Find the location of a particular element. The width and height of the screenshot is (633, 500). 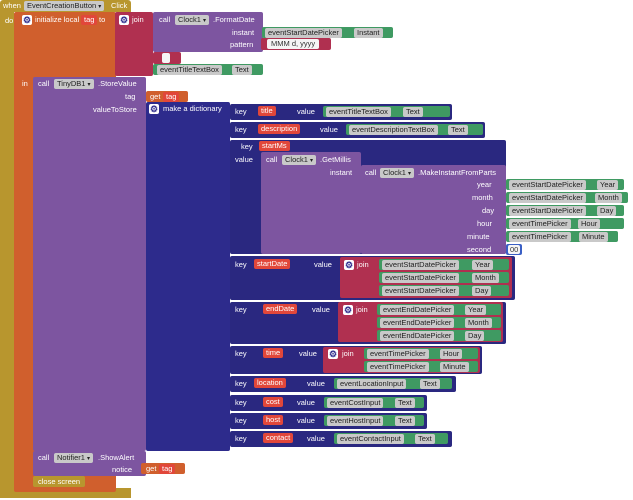

key-host: host is located at coordinates (273, 420).